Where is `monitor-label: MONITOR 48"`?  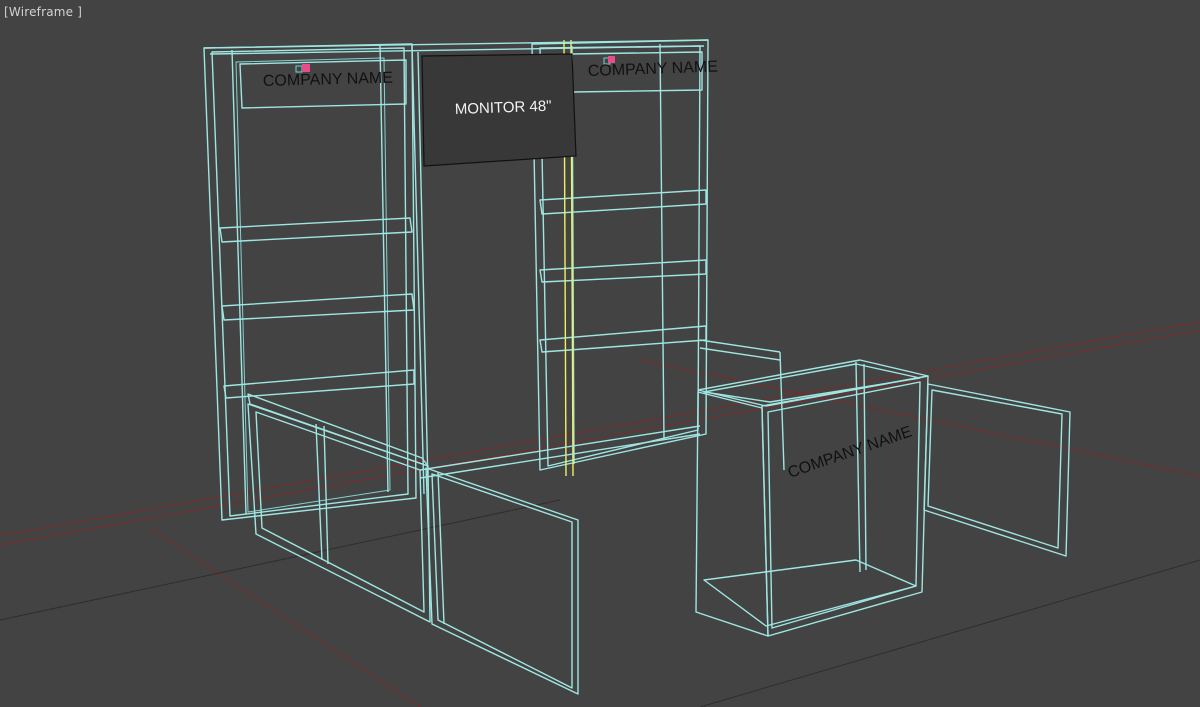 monitor-label: MONITOR 48" is located at coordinates (503, 108).